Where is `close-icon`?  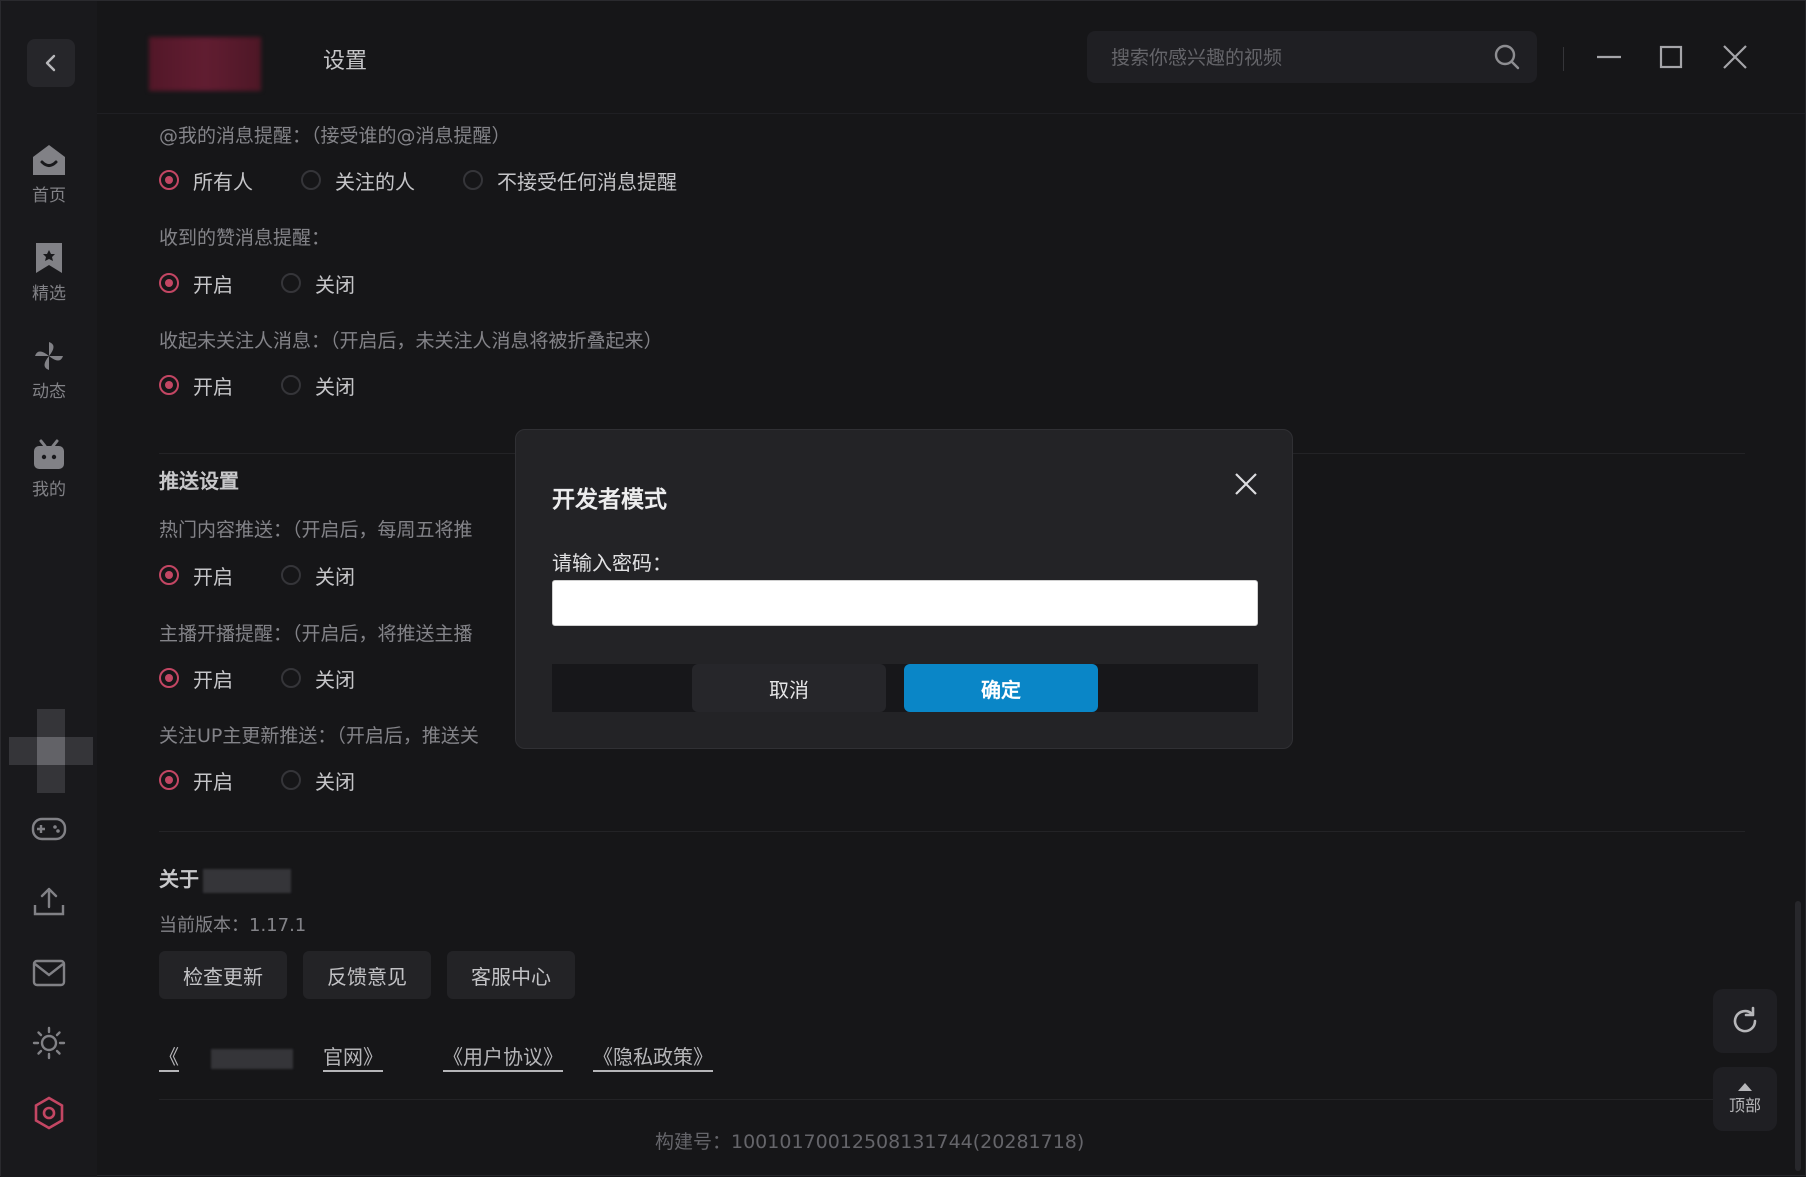 close-icon is located at coordinates (1246, 484).